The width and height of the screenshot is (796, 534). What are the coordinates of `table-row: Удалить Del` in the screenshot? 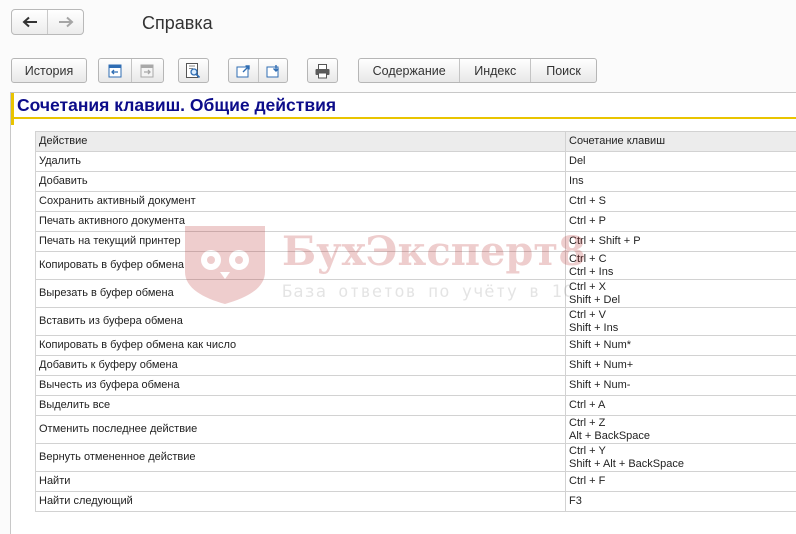 It's located at (415, 161).